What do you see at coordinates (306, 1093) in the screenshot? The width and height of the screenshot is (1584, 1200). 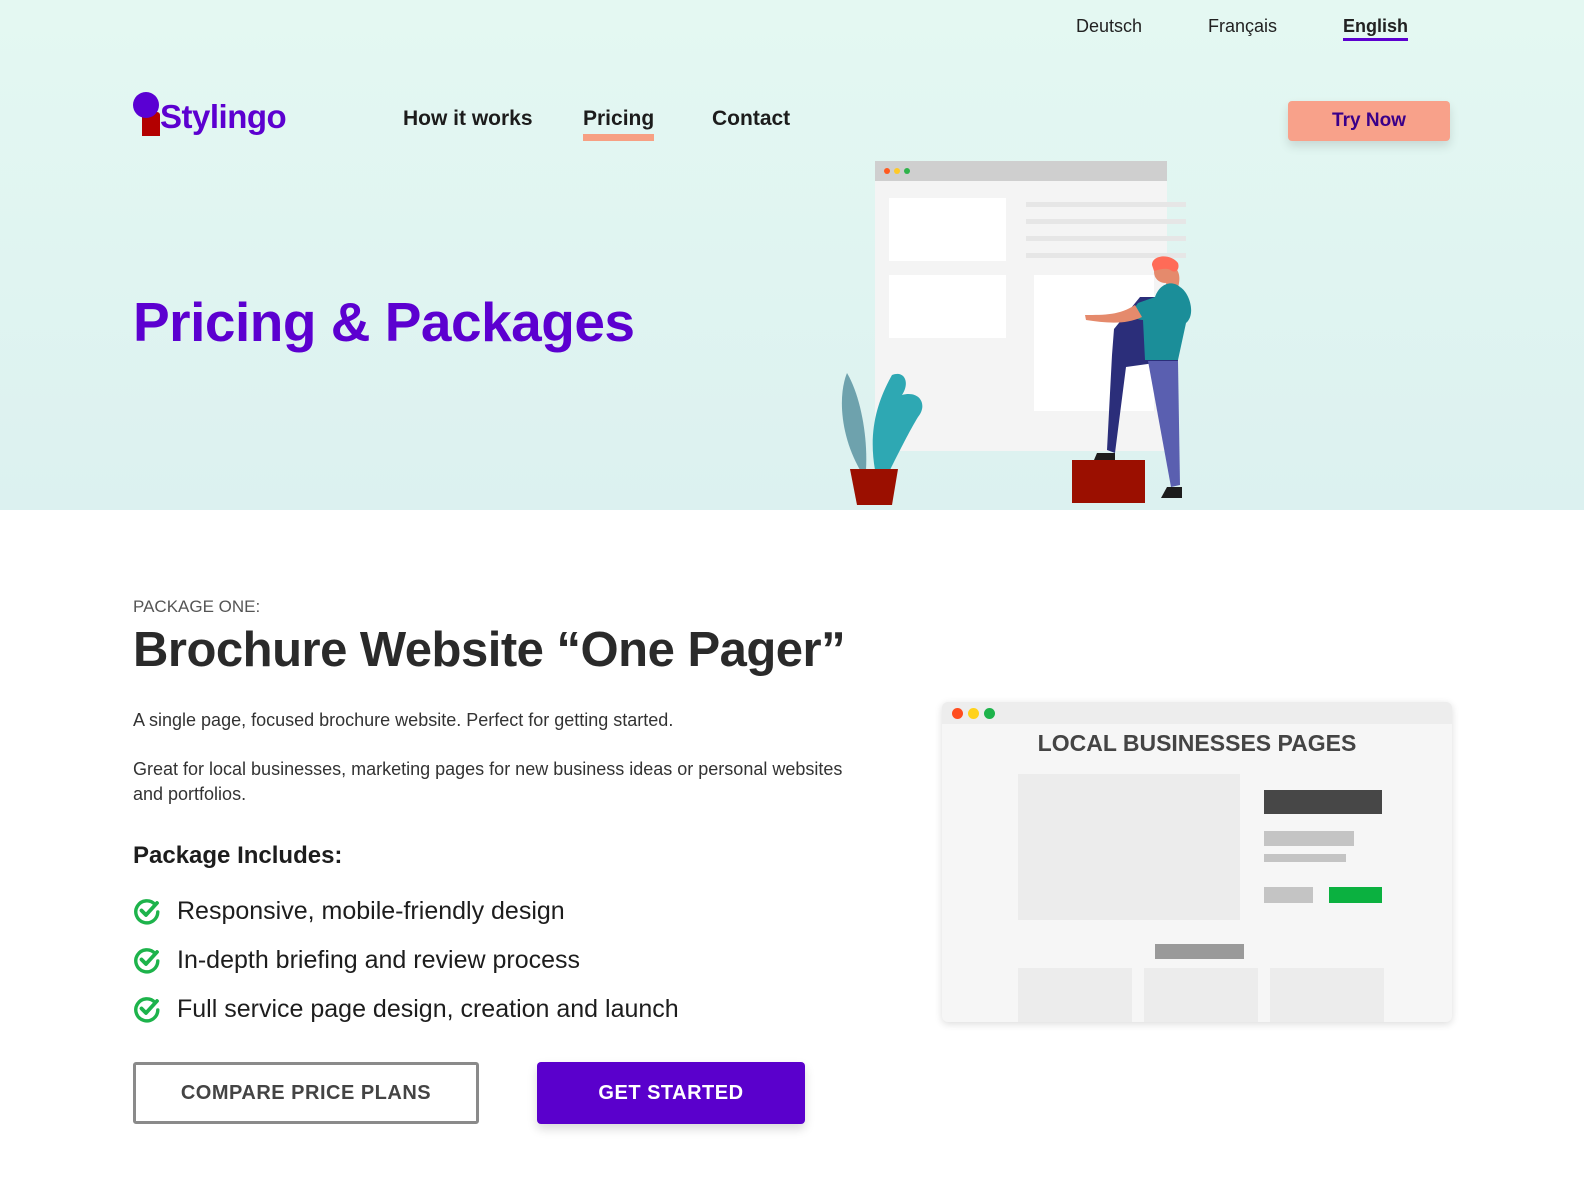 I see `compare-price-plans-button: COMPARE PRICE PLANS` at bounding box center [306, 1093].